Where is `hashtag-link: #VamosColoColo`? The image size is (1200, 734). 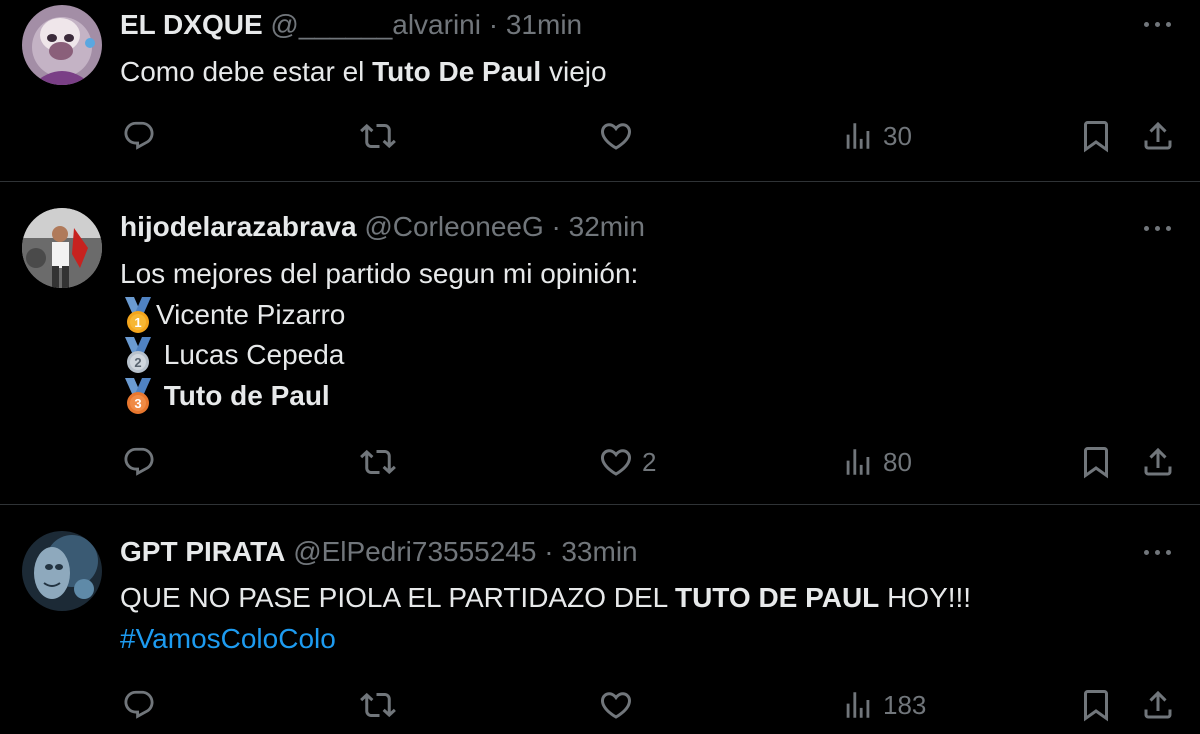
hashtag-link: #VamosColoColo is located at coordinates (640, 639).